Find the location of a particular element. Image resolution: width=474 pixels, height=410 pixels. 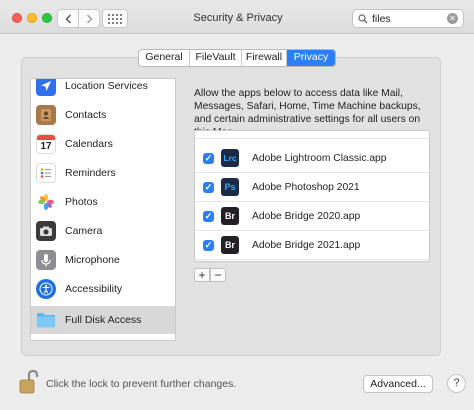

sidebar-item-label: Location Services is located at coordinates (106, 86).